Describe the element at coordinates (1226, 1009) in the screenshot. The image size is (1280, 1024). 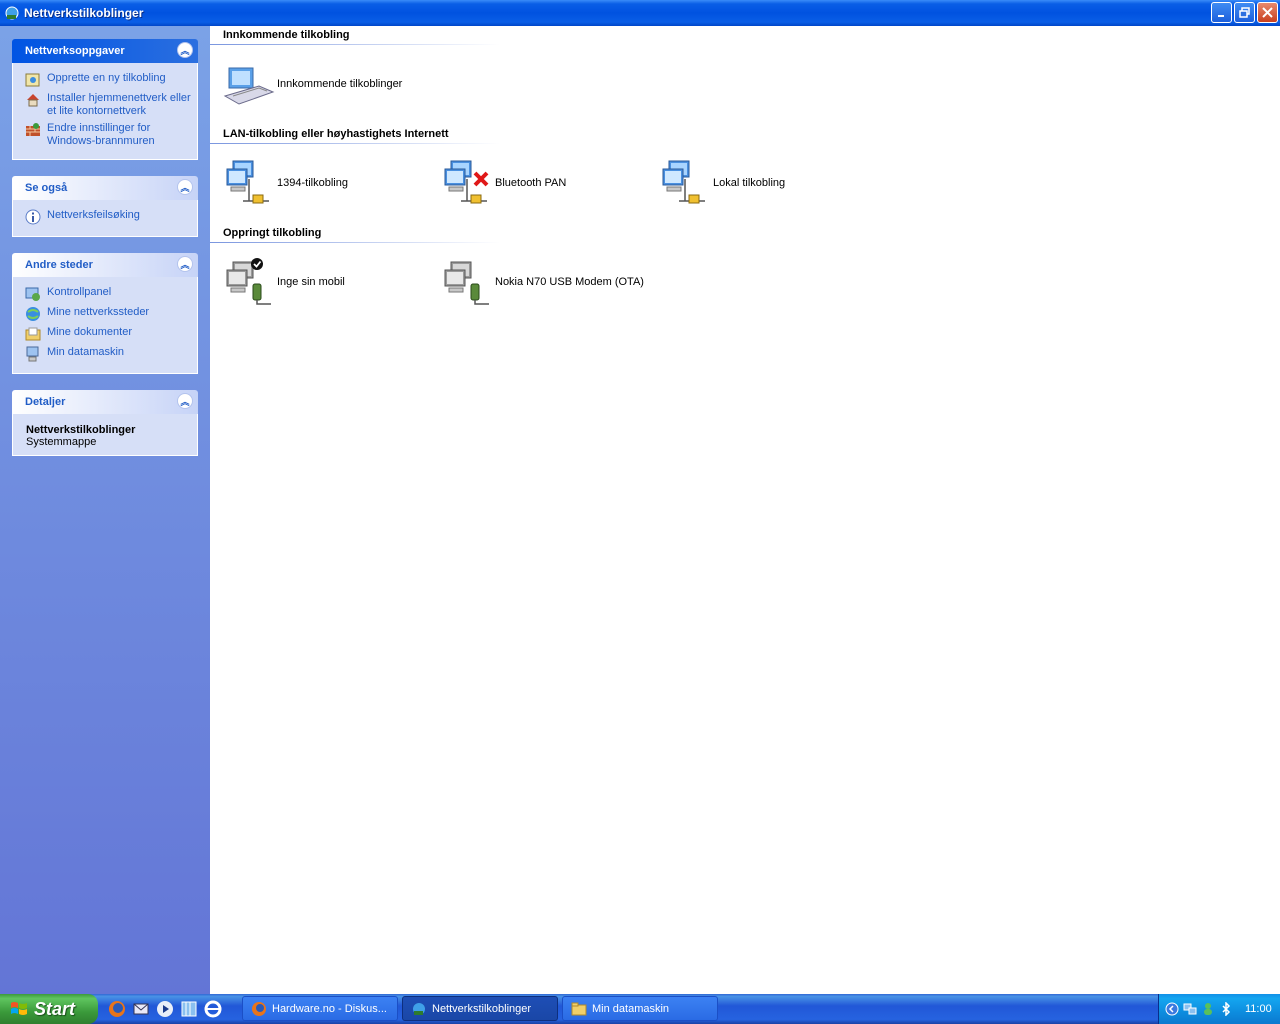
I see `bluetooth-icon` at that location.